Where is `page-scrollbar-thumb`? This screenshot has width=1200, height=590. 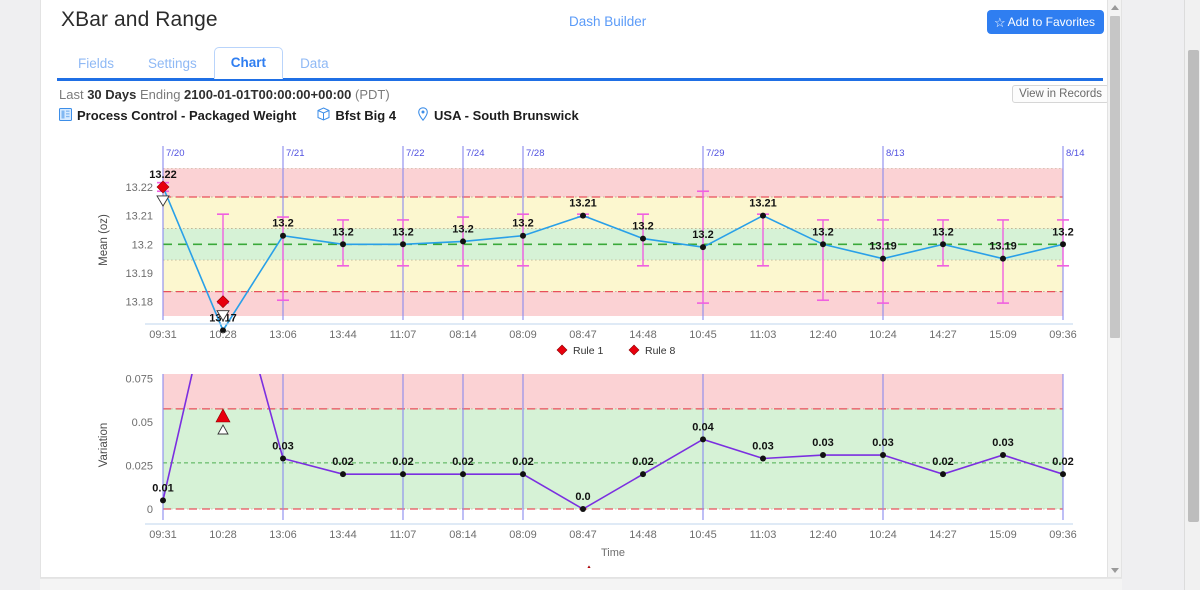 page-scrollbar-thumb is located at coordinates (1193, 286).